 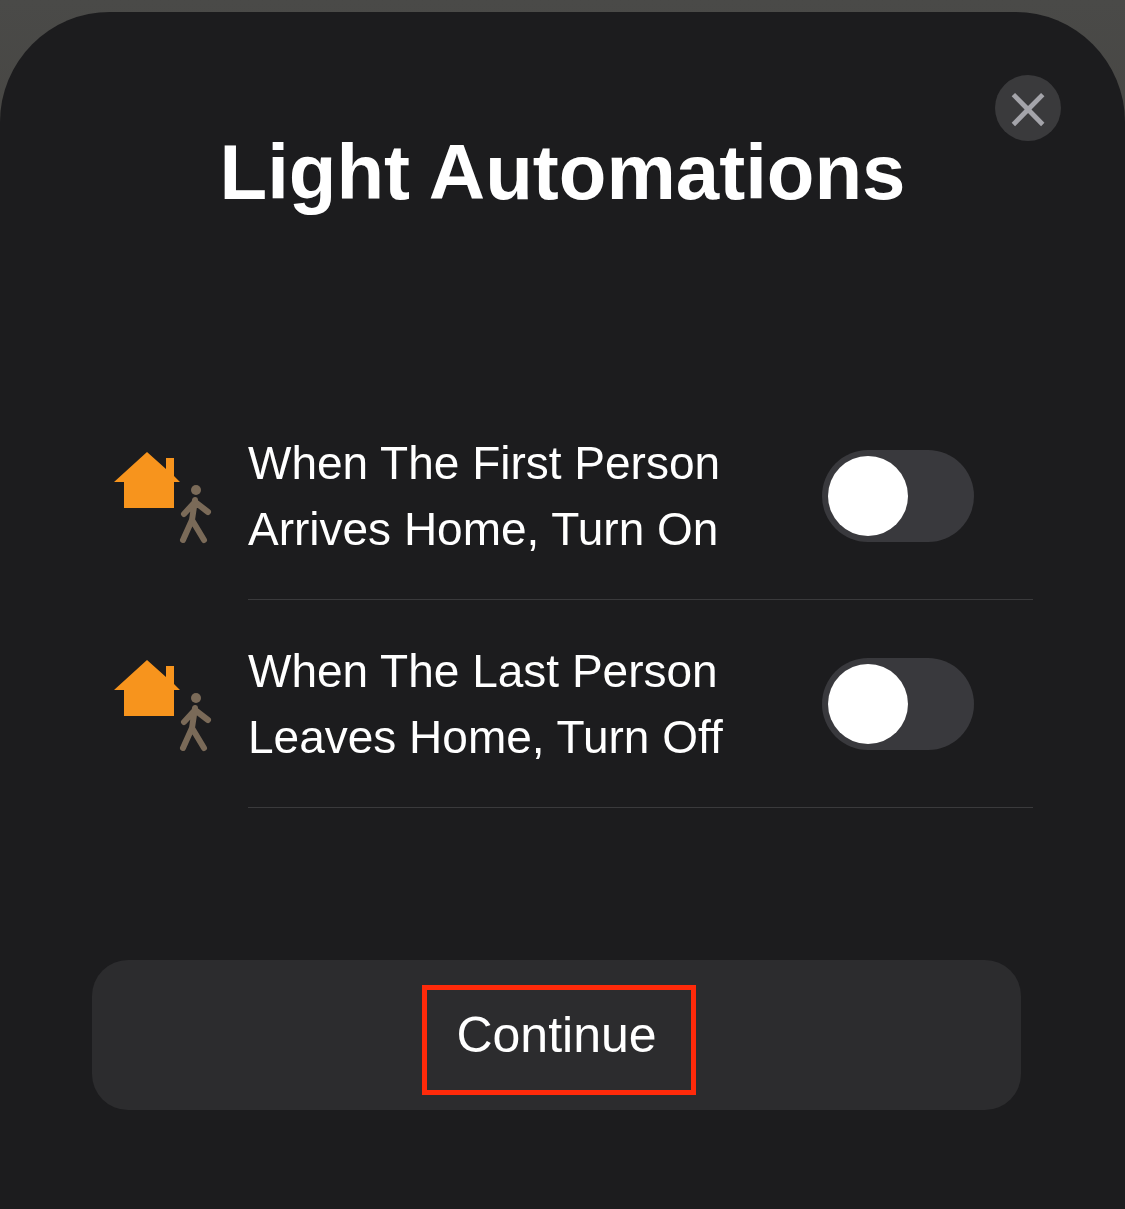 I want to click on close-button: ×, so click(x=1028, y=108).